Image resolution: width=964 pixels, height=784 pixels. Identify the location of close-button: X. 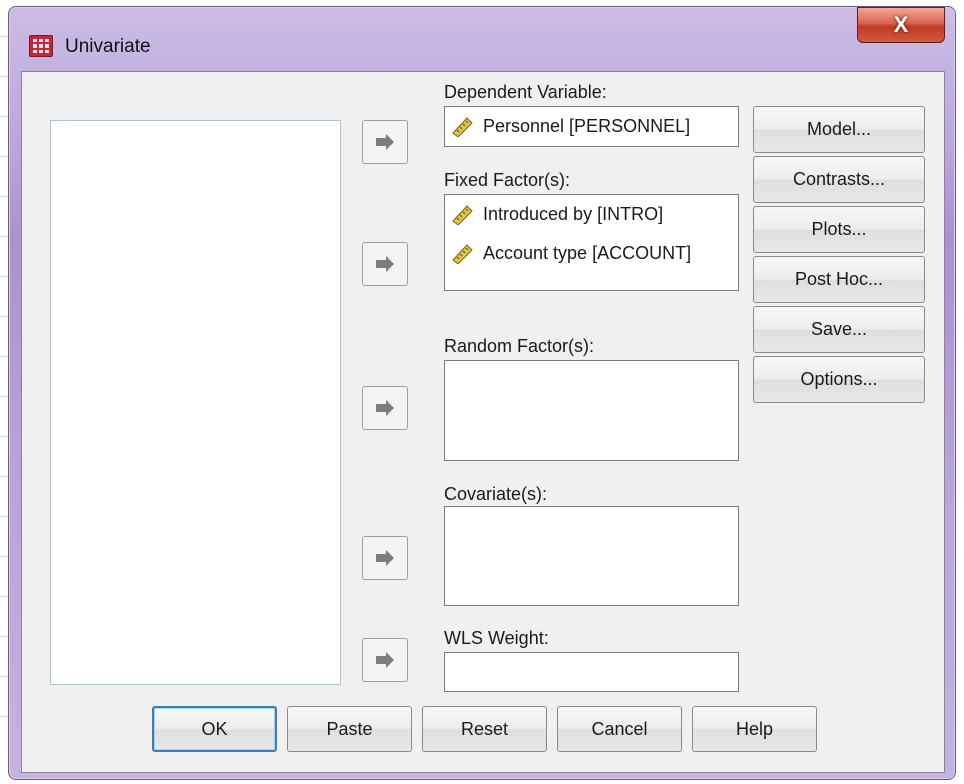
(901, 25).